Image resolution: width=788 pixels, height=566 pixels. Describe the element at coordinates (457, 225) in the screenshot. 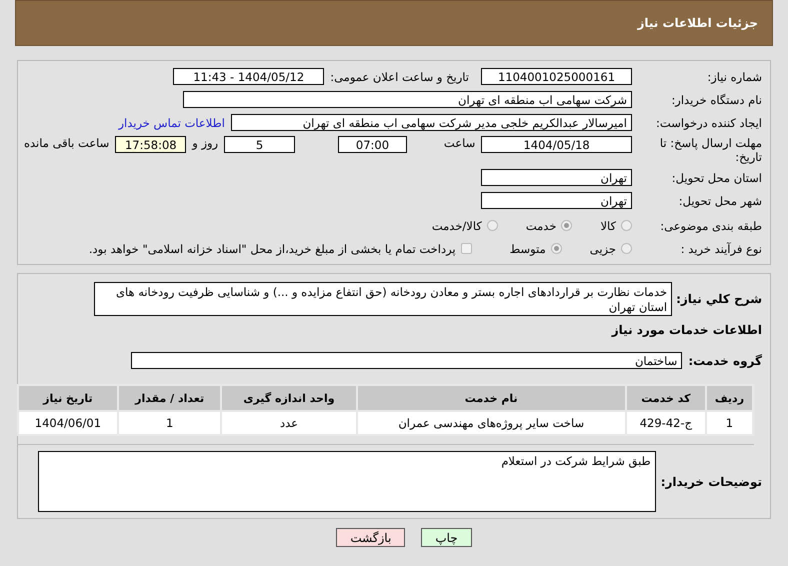

I see `radio-label: کالا/خدمت` at that location.